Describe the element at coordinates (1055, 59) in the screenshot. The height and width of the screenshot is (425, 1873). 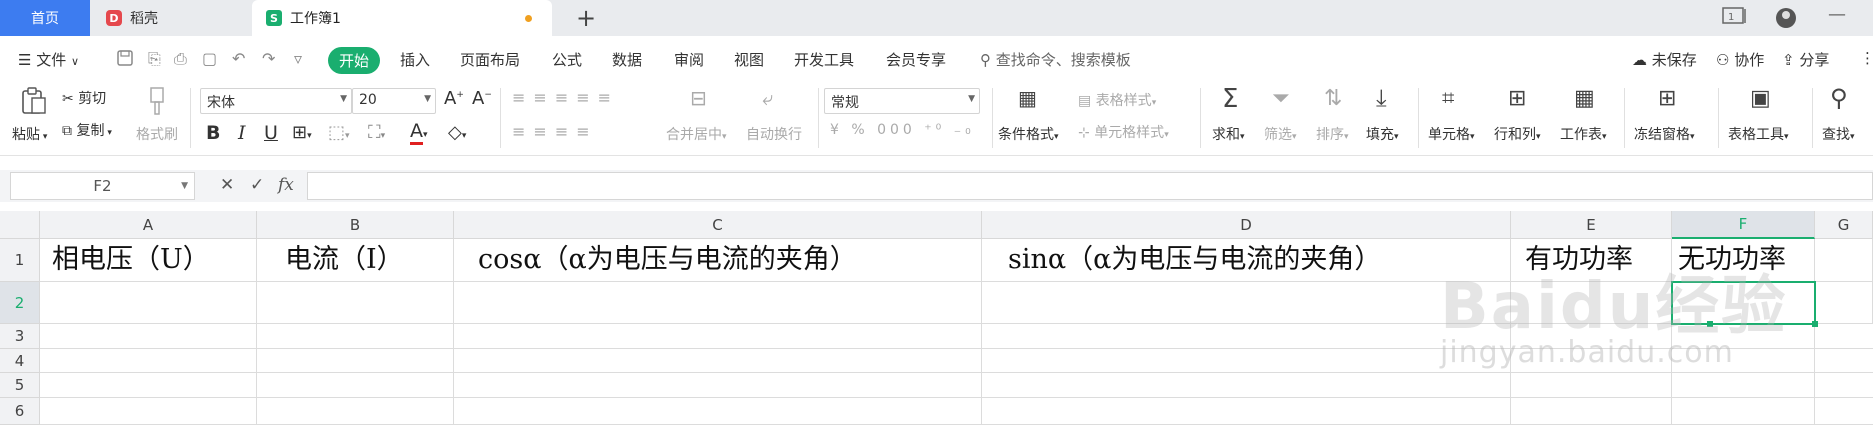
I see `command-search: ⚲ 查找命令、搜索模板` at that location.